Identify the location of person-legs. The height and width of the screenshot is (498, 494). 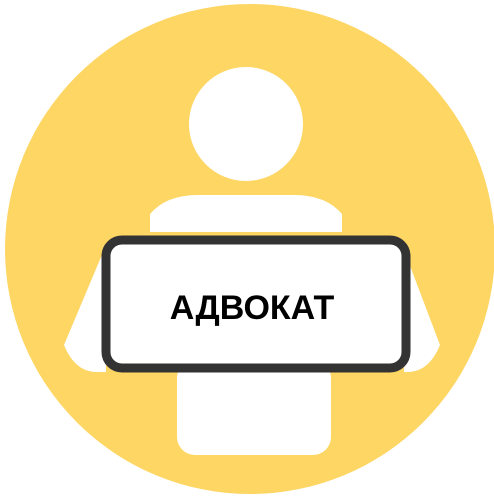
(254, 407).